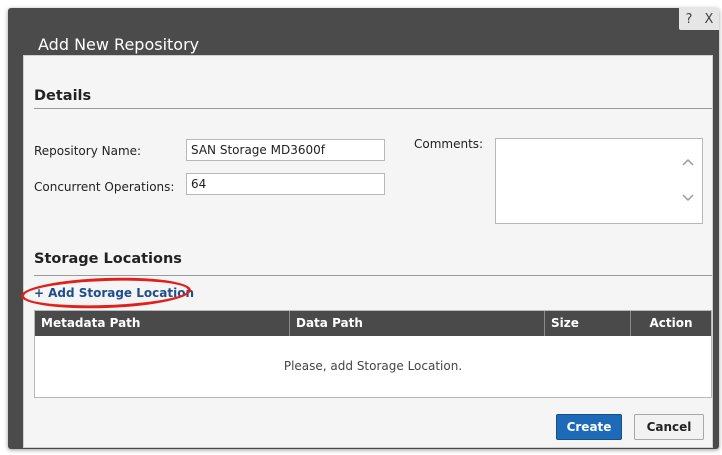 The image size is (722, 455). What do you see at coordinates (589, 427) in the screenshot?
I see `create-button: Create` at bounding box center [589, 427].